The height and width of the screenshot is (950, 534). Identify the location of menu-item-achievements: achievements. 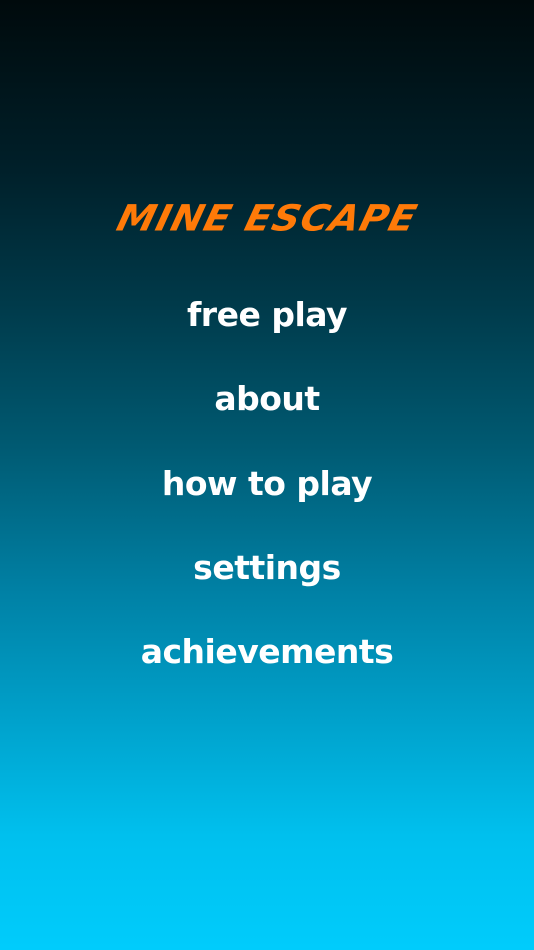
(267, 652).